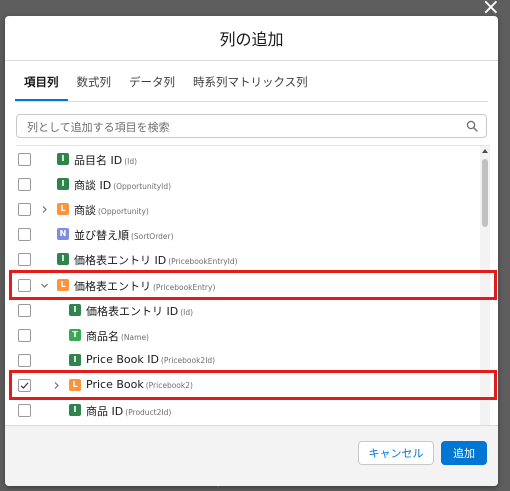 The image size is (510, 491). I want to click on field-row: L Price Book (Pricebook2), so click(248, 385).